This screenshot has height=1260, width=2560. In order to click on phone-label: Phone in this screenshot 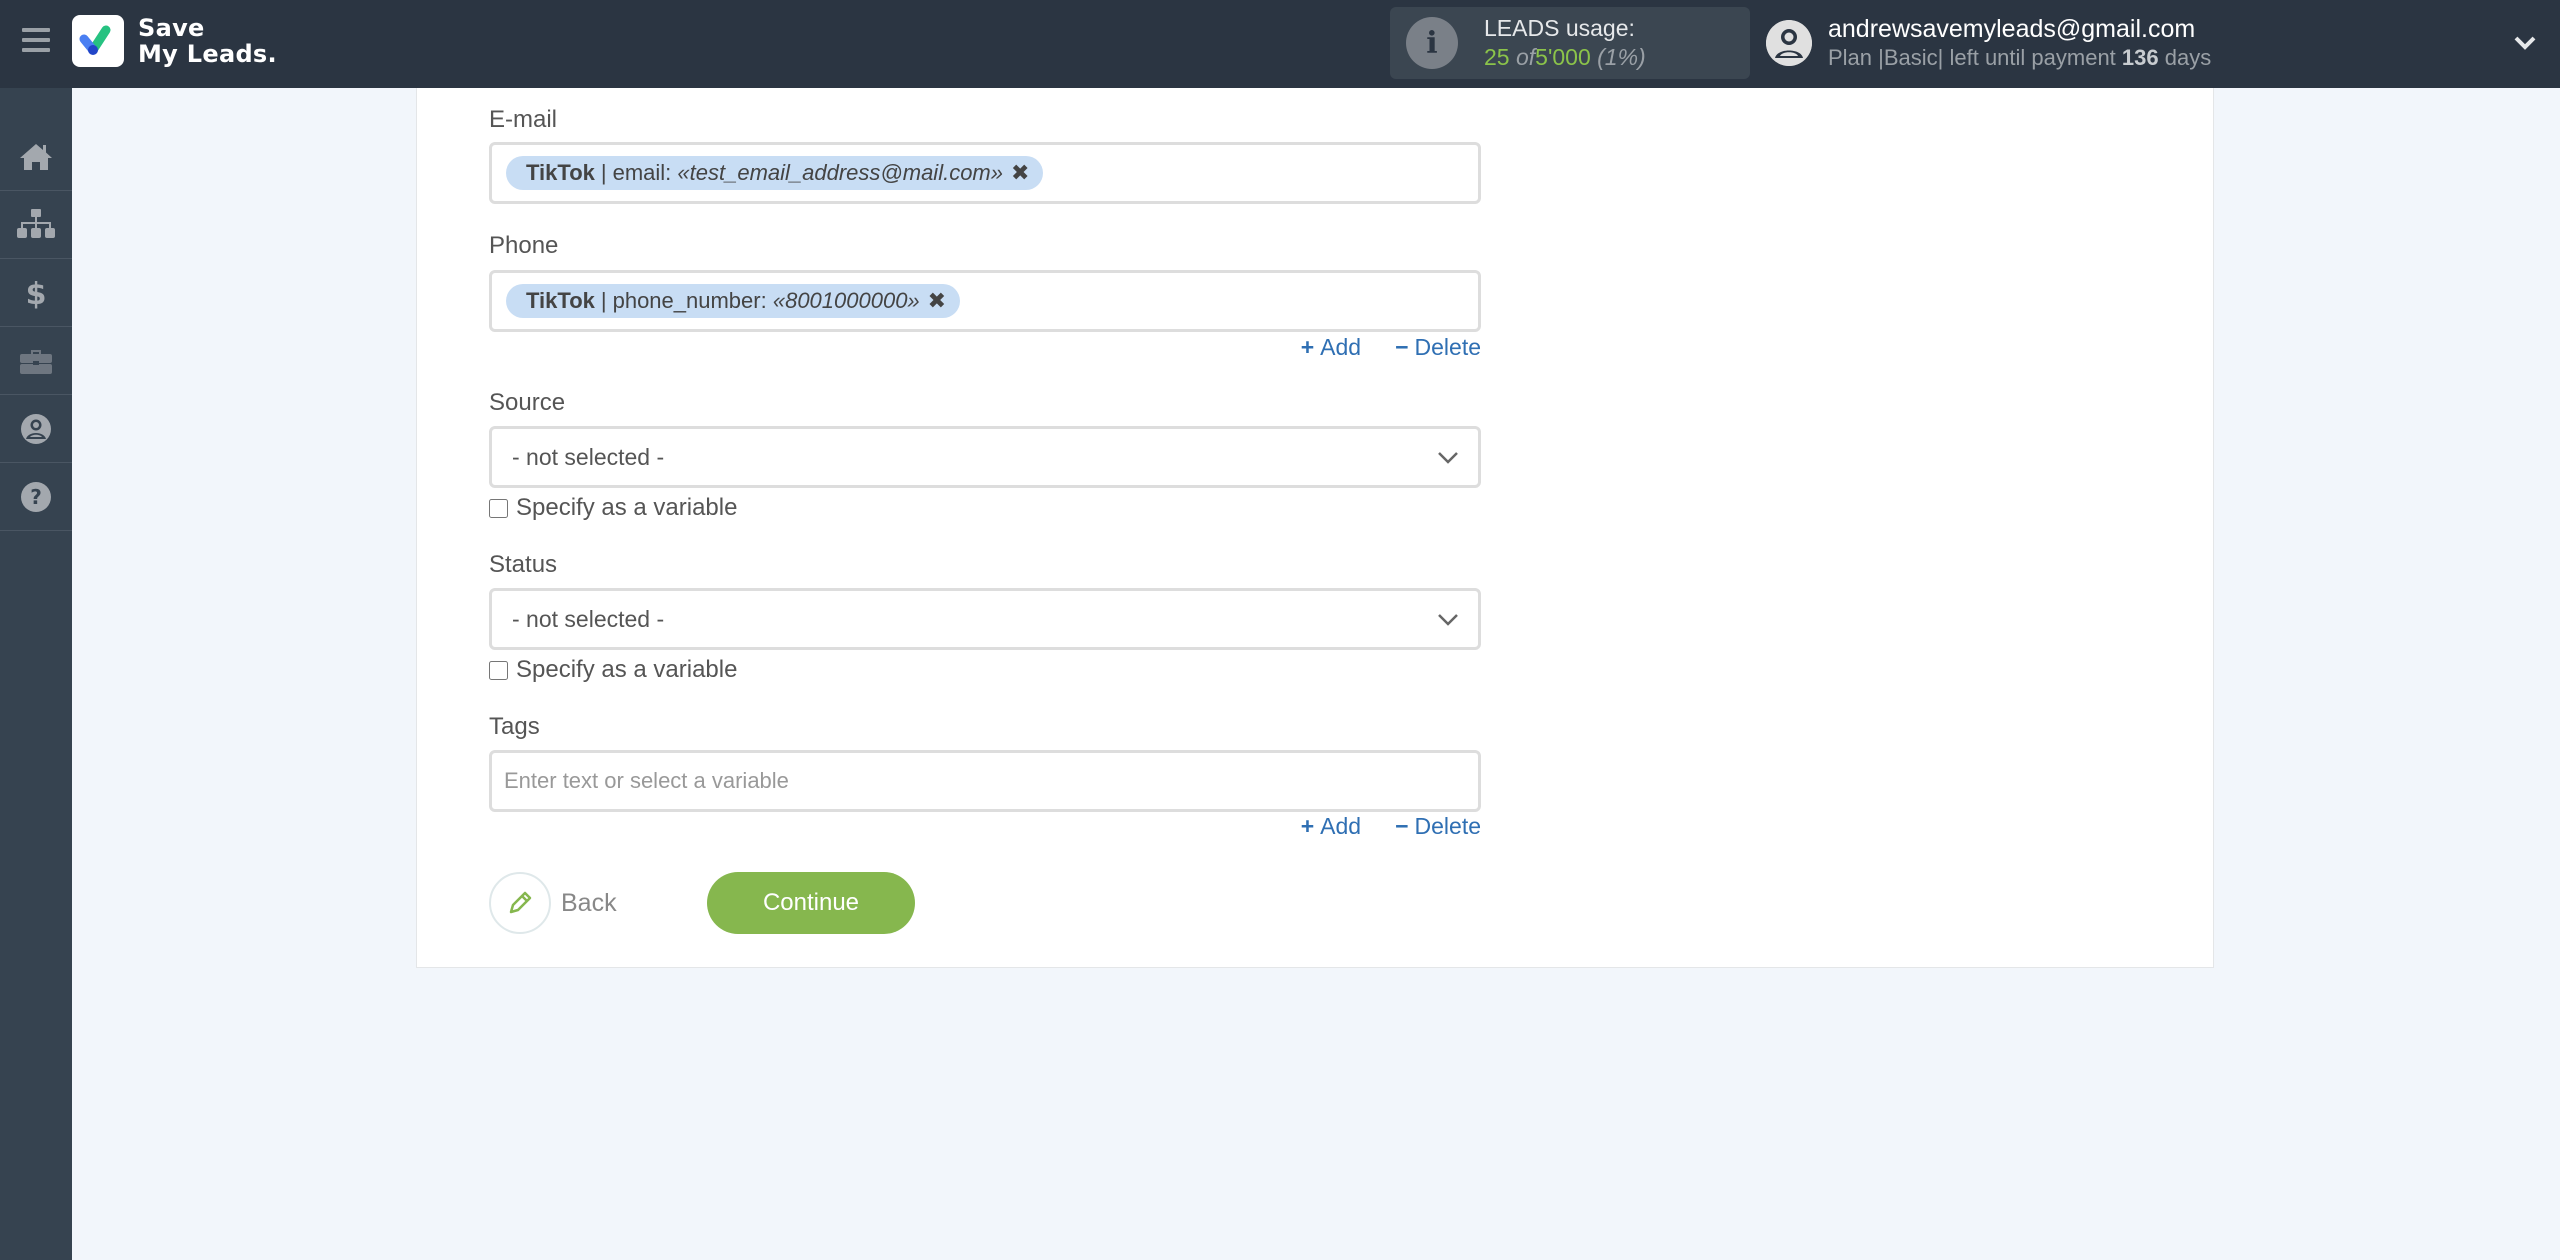, I will do `click(524, 245)`.